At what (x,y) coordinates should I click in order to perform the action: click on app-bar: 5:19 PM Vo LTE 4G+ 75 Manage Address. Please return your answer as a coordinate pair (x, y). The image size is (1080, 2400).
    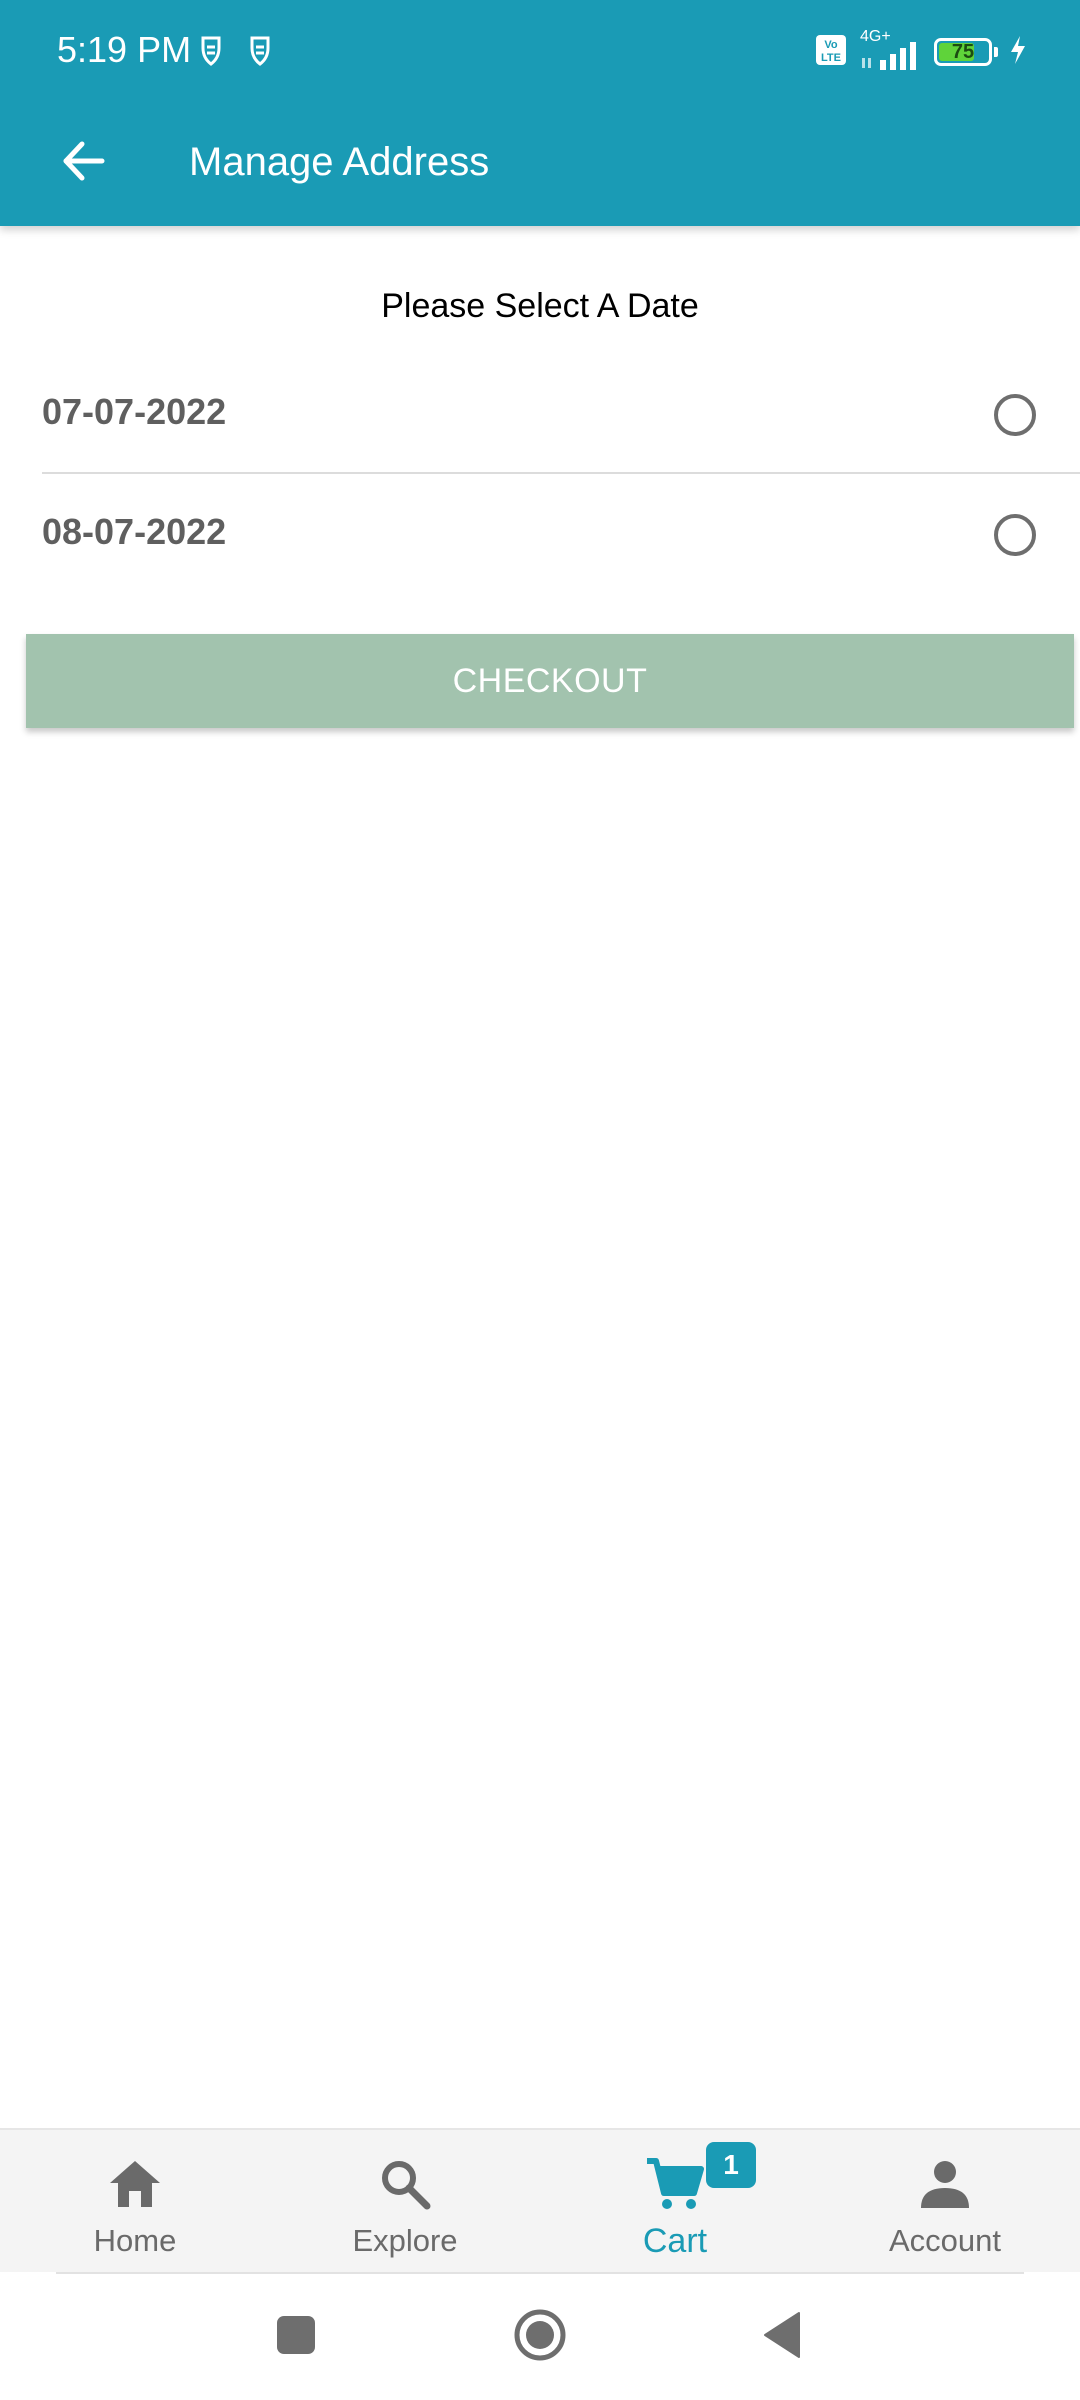
    Looking at the image, I should click on (540, 113).